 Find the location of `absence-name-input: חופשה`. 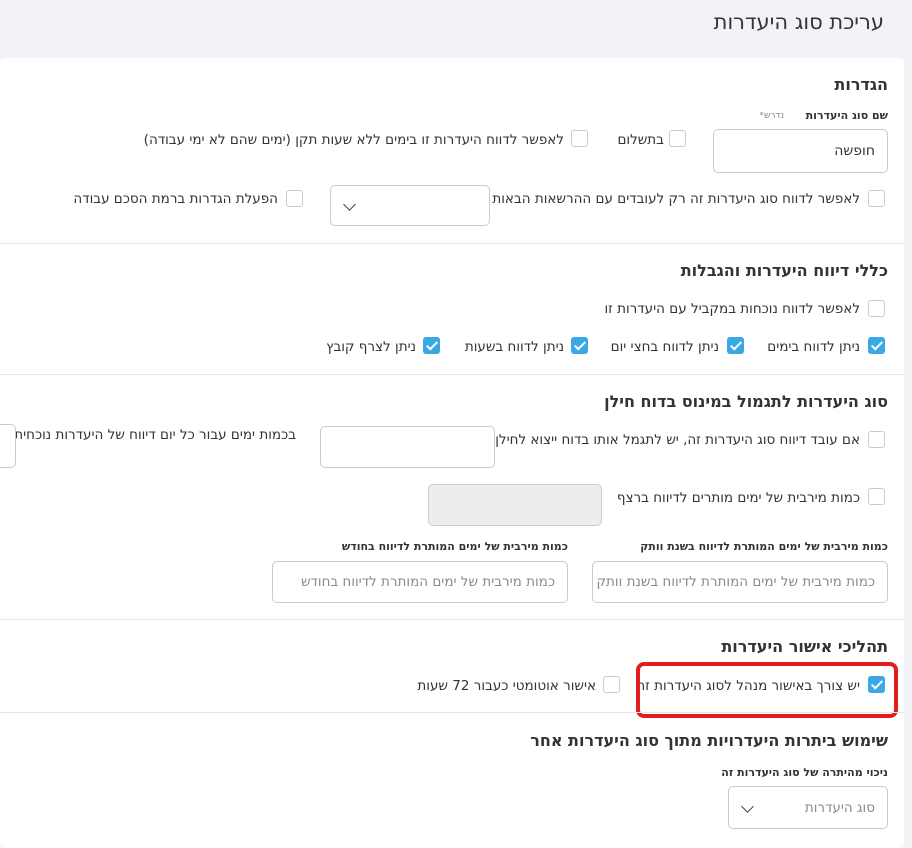

absence-name-input: חופשה is located at coordinates (800, 151).